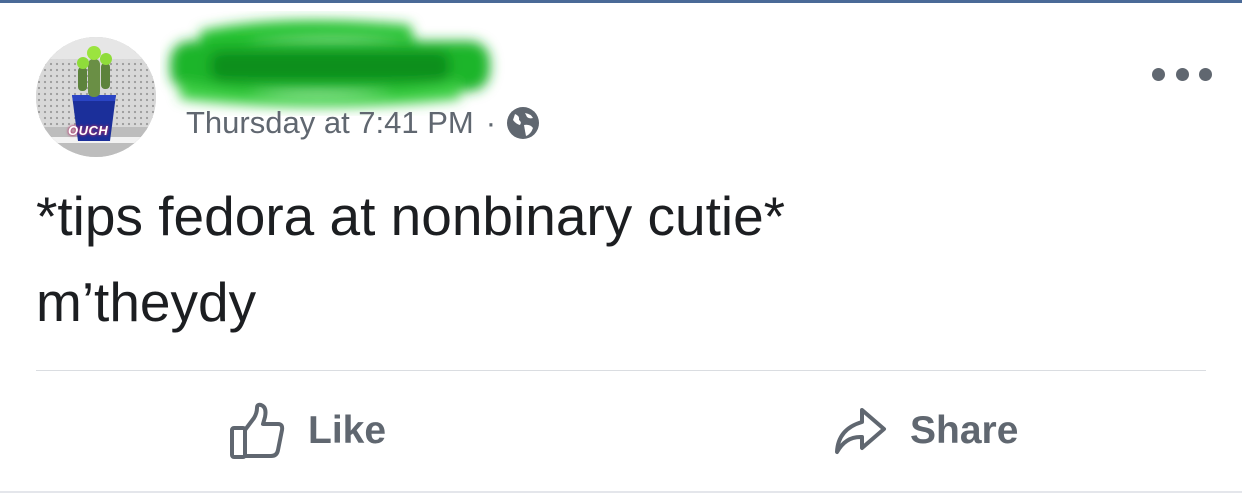  I want to click on avatar-photo, so click(96, 97).